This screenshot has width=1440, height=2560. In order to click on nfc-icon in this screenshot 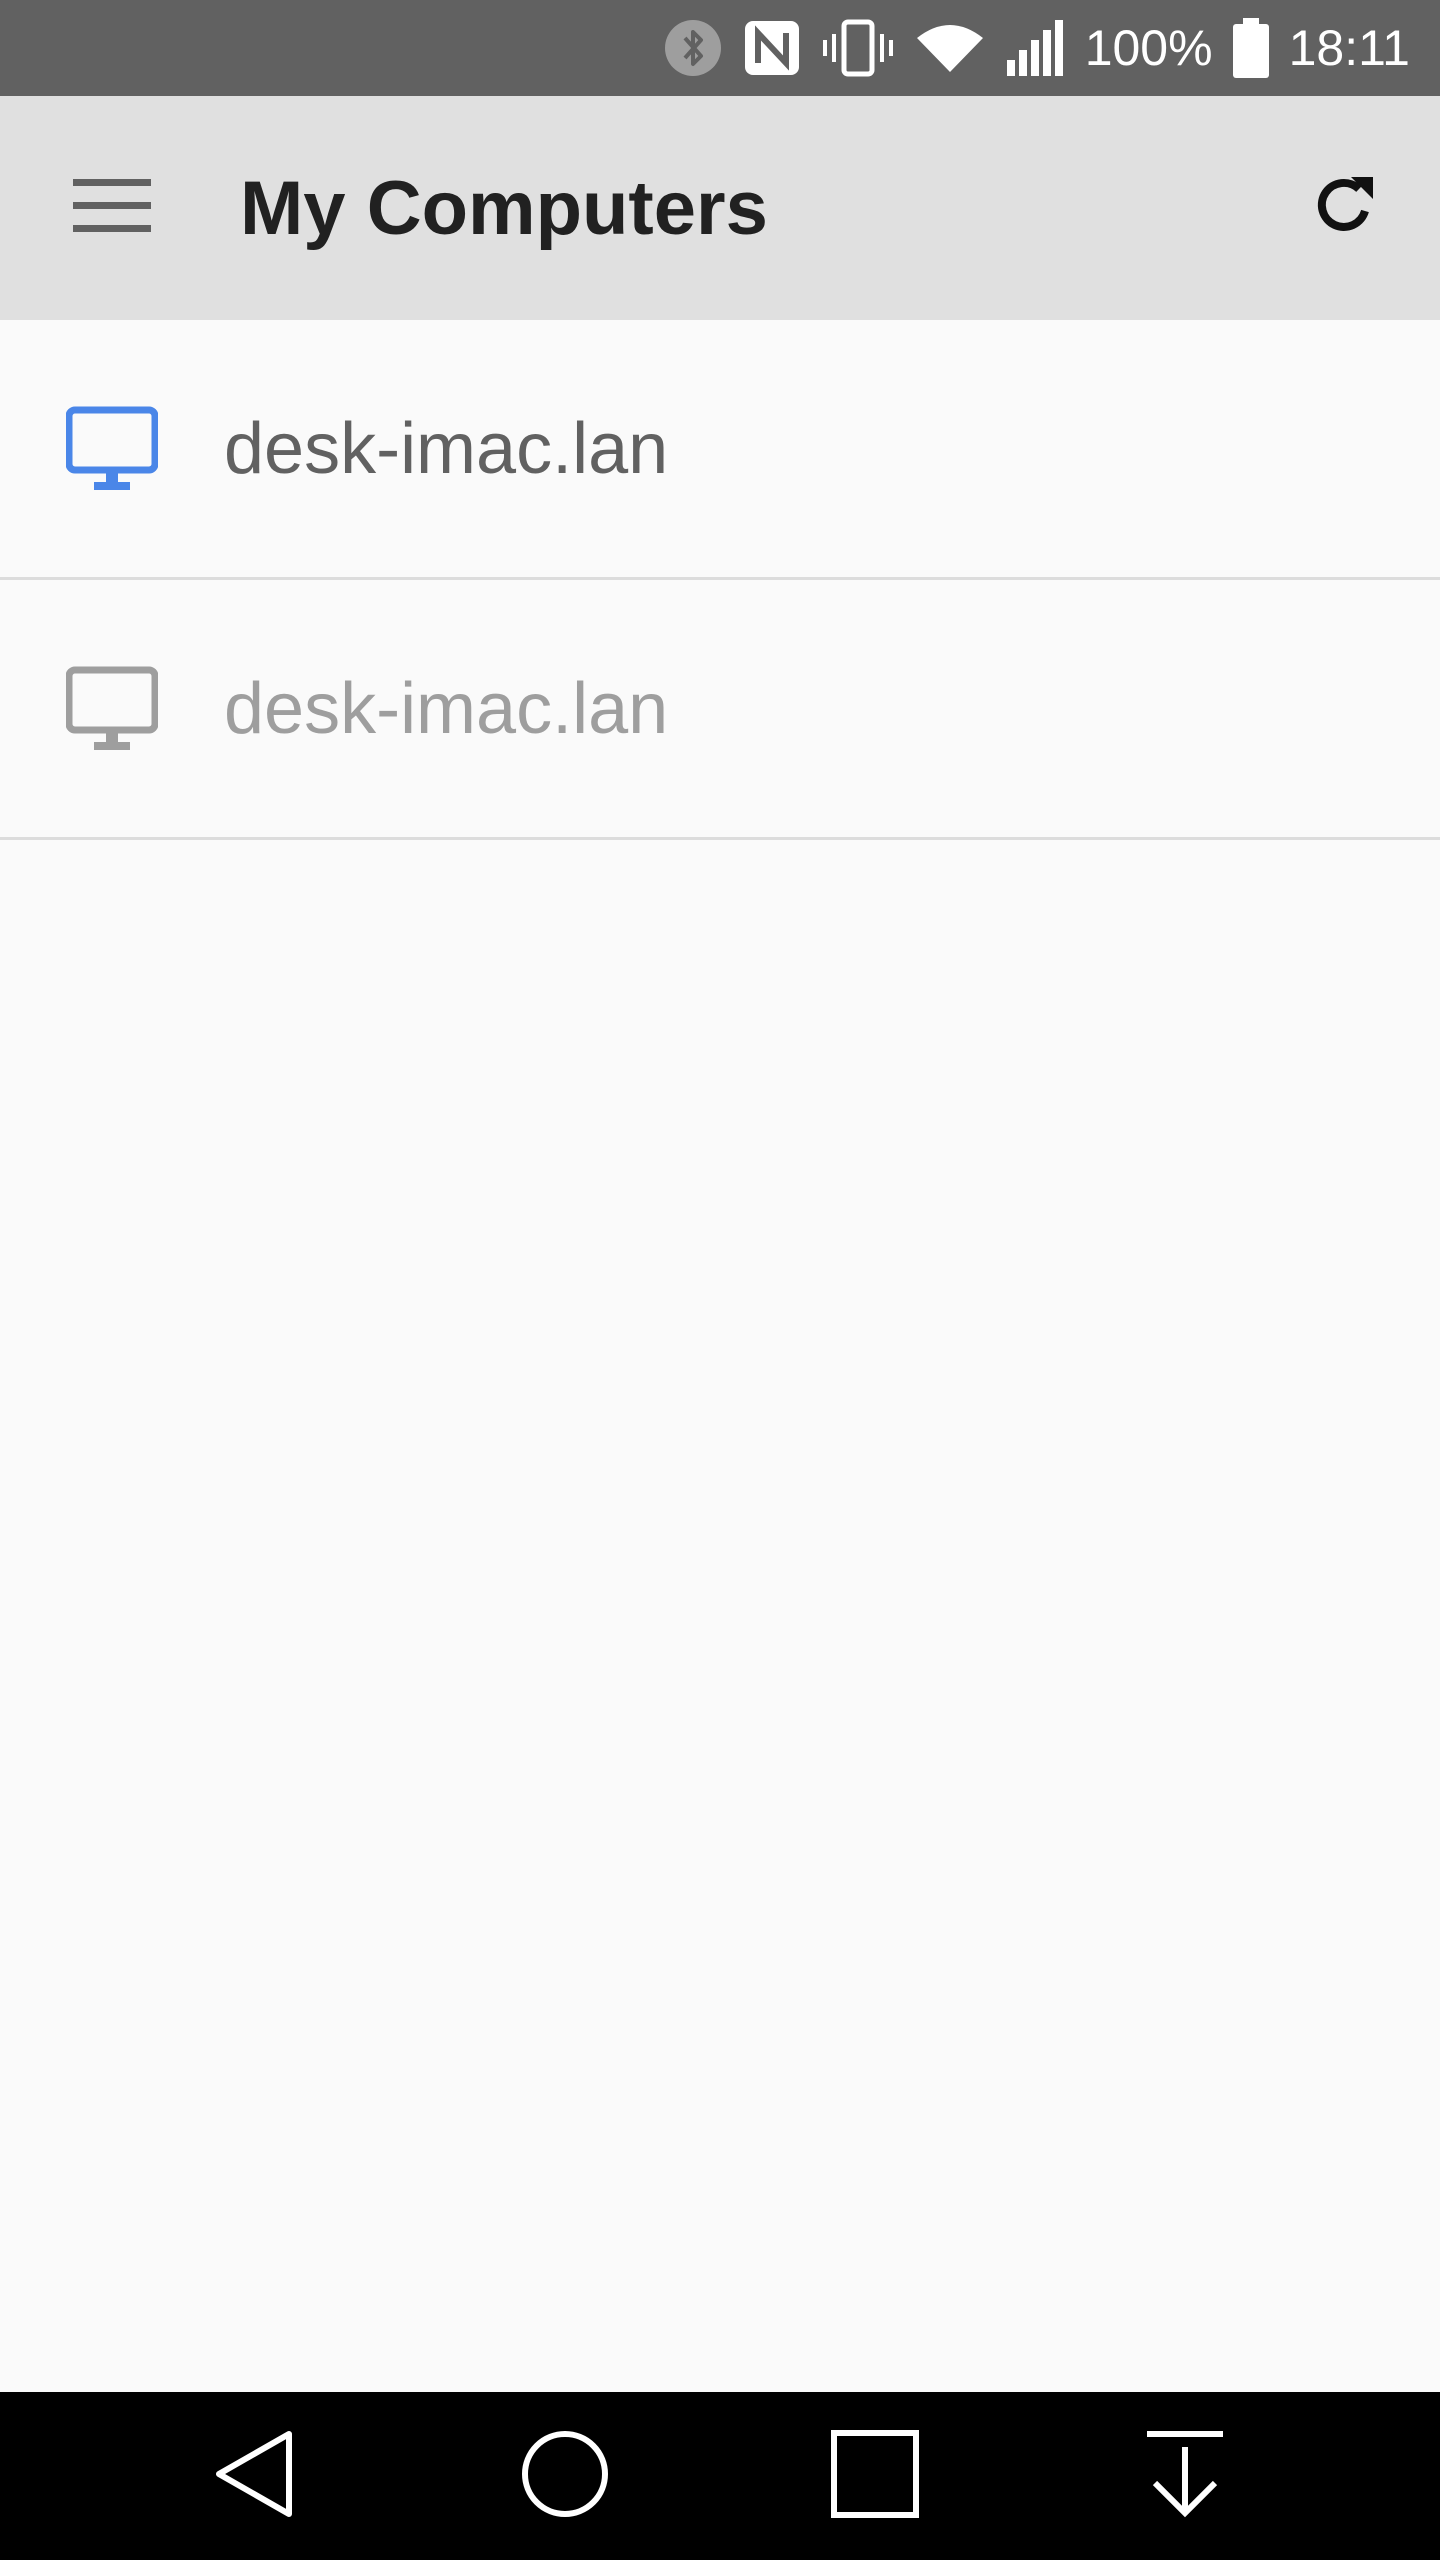, I will do `click(772, 48)`.